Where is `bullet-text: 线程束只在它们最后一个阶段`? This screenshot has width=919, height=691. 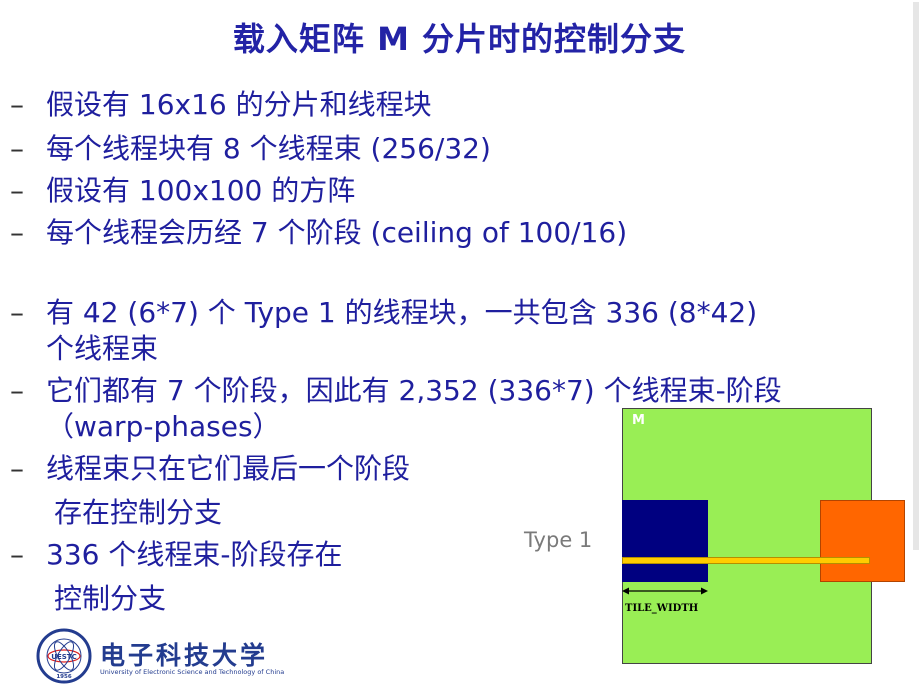 bullet-text: 线程束只在它们最后一个阶段 is located at coordinates (228, 468).